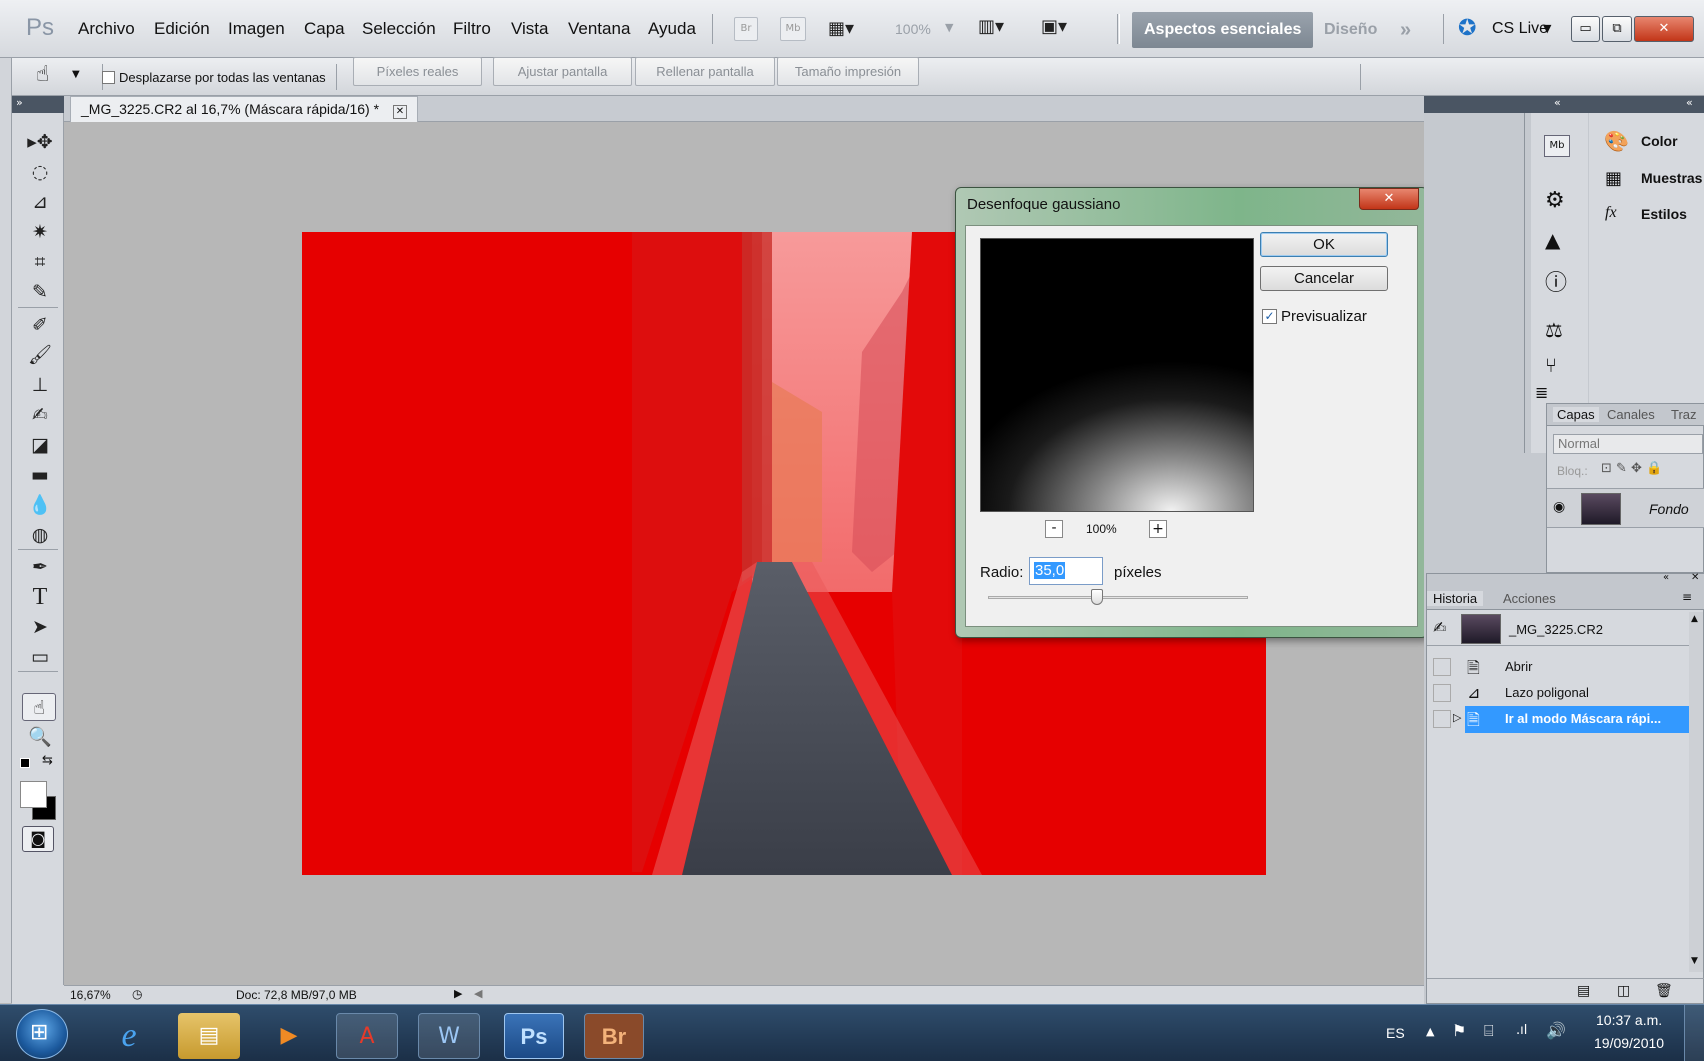  What do you see at coordinates (40, 355) in the screenshot?
I see `brush-tool-icon: 🖌` at bounding box center [40, 355].